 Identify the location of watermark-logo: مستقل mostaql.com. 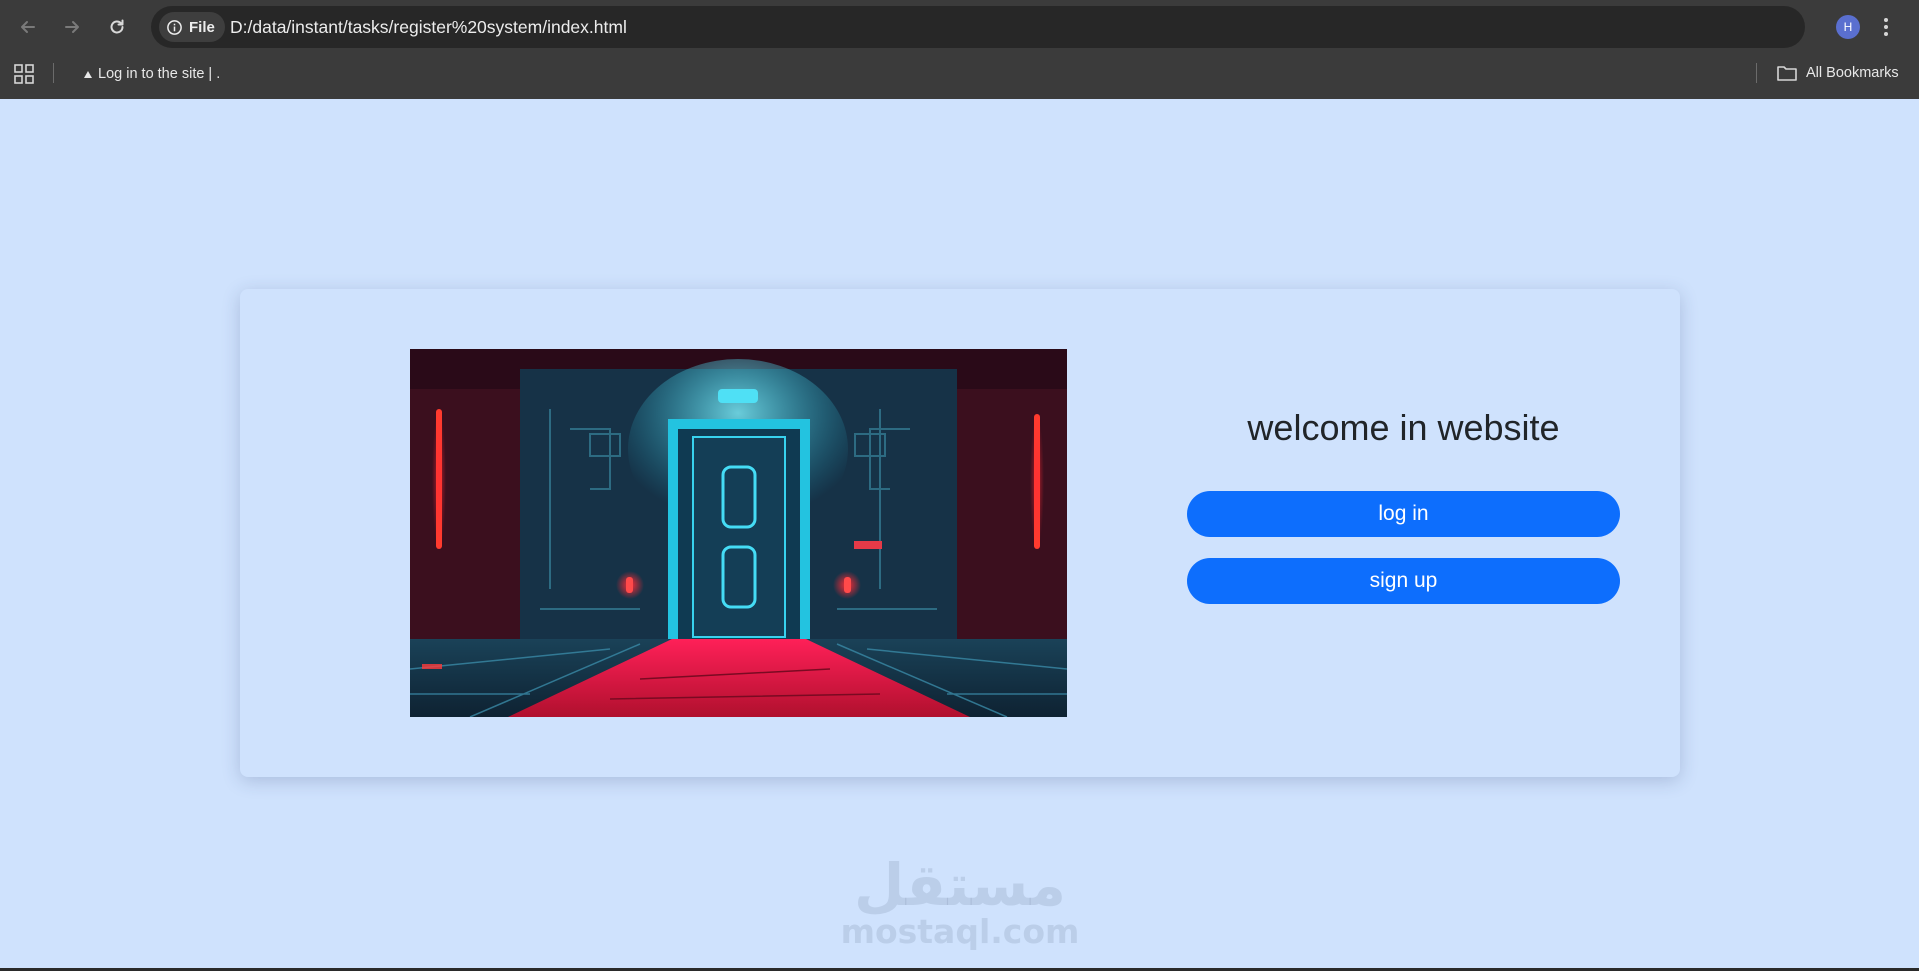
(960, 905).